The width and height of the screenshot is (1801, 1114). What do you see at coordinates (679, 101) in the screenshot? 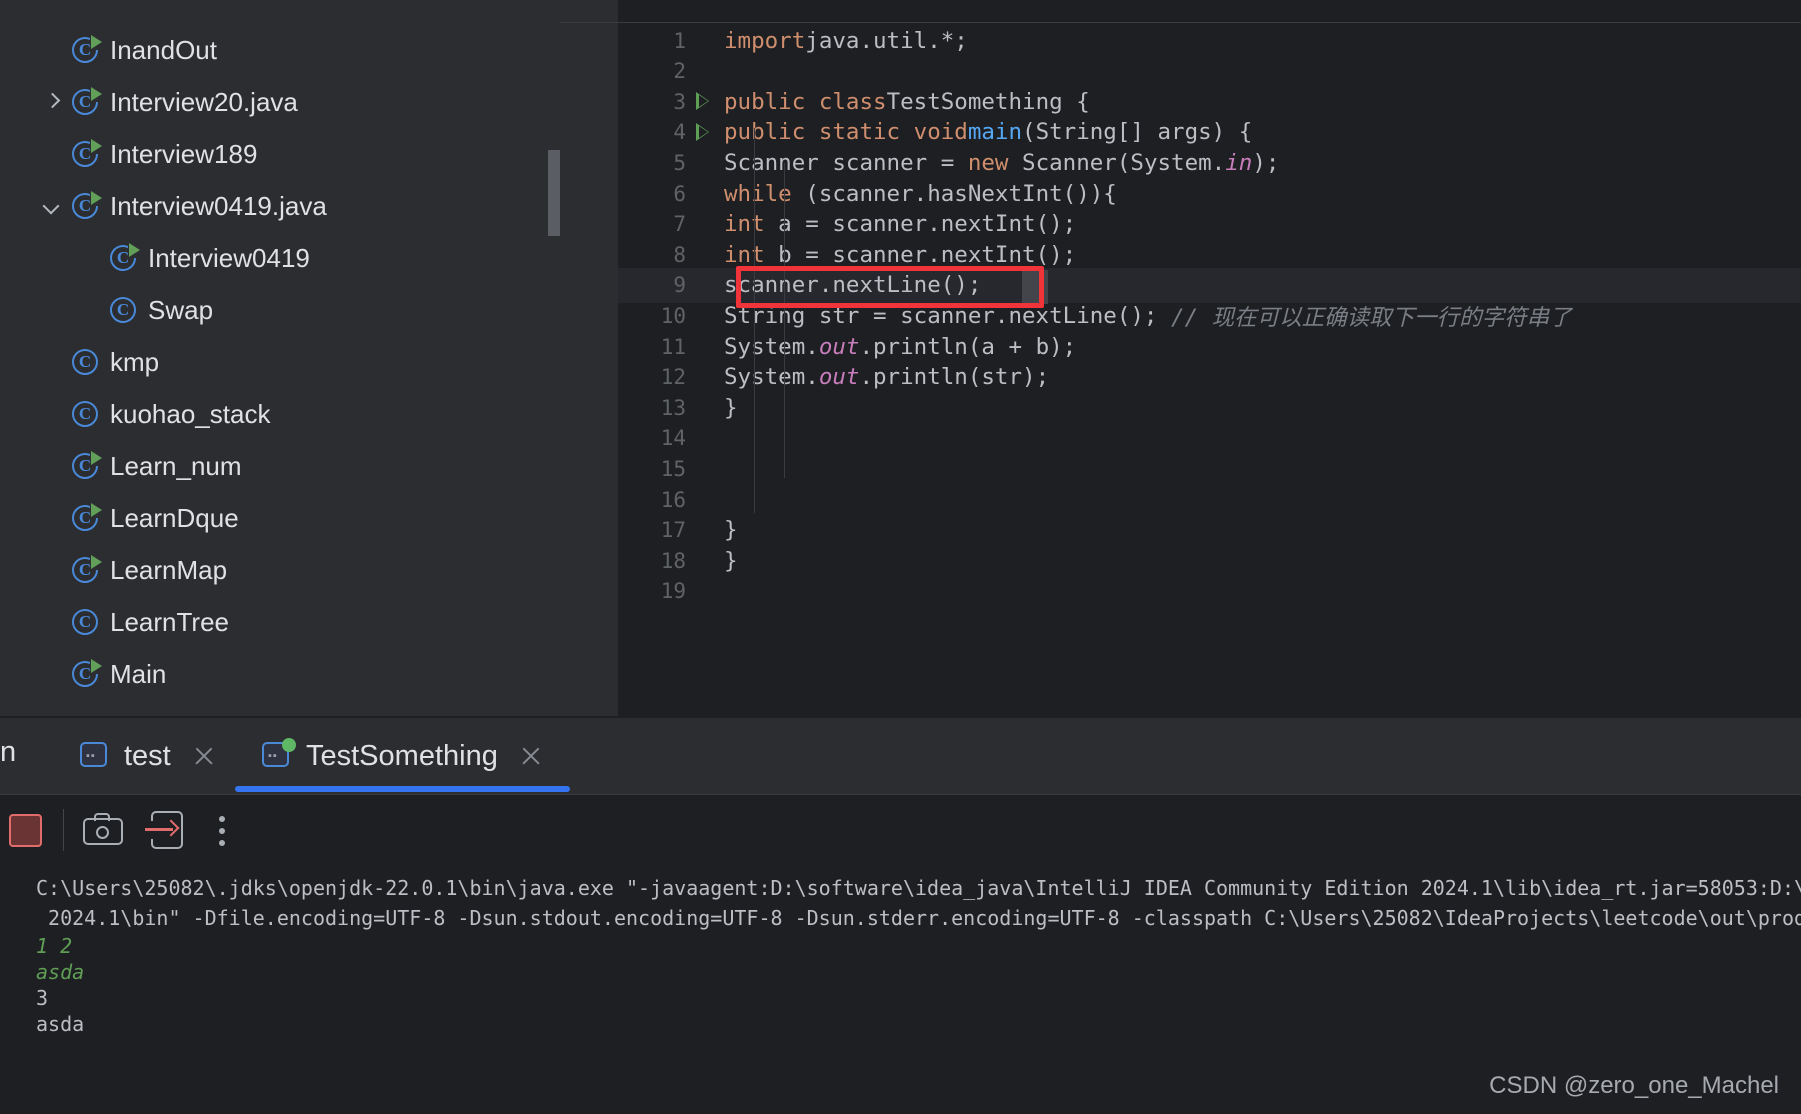
I see `line-number: 3` at bounding box center [679, 101].